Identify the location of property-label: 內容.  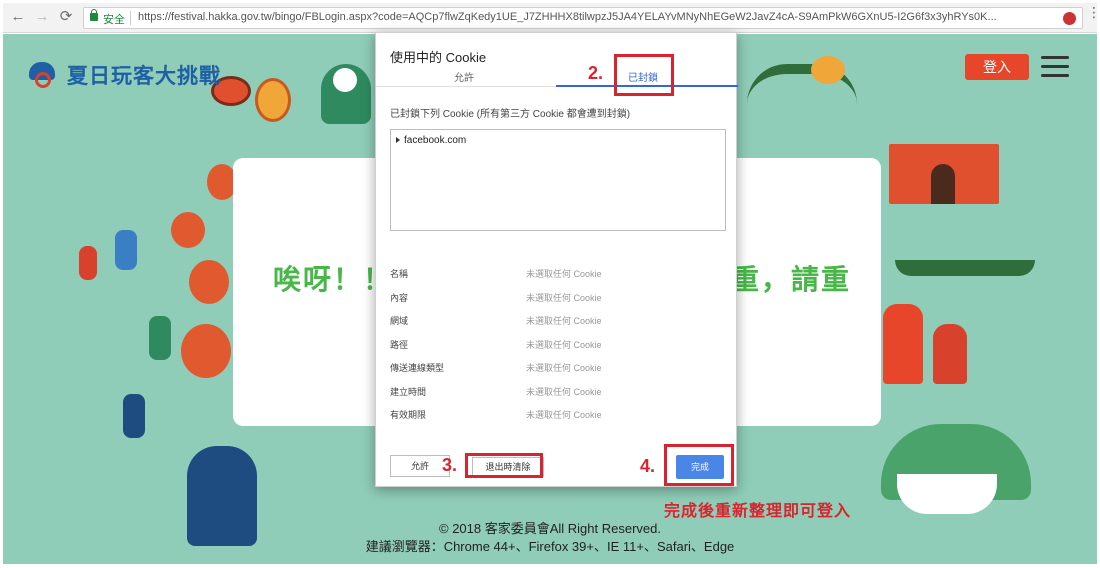
(399, 297).